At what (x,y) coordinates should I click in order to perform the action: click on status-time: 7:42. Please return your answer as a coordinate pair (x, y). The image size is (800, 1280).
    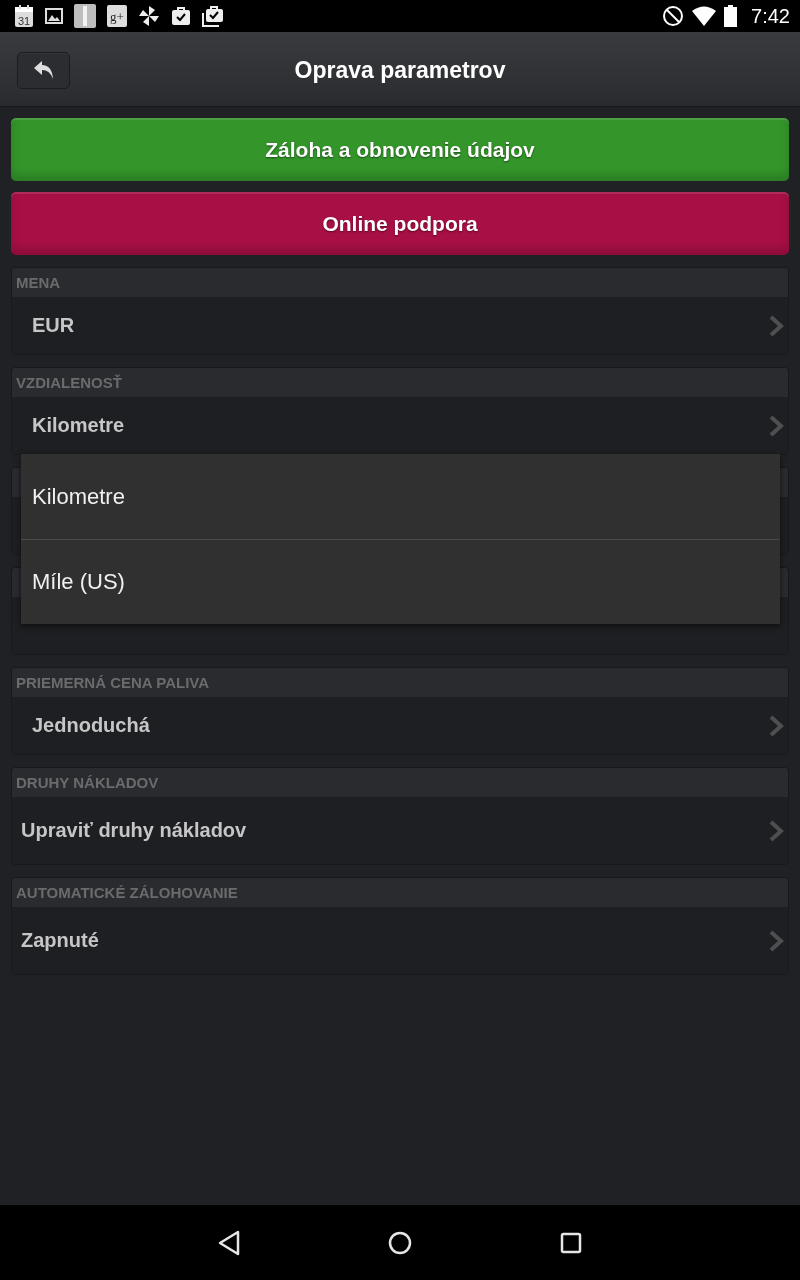
    Looking at the image, I should click on (770, 16).